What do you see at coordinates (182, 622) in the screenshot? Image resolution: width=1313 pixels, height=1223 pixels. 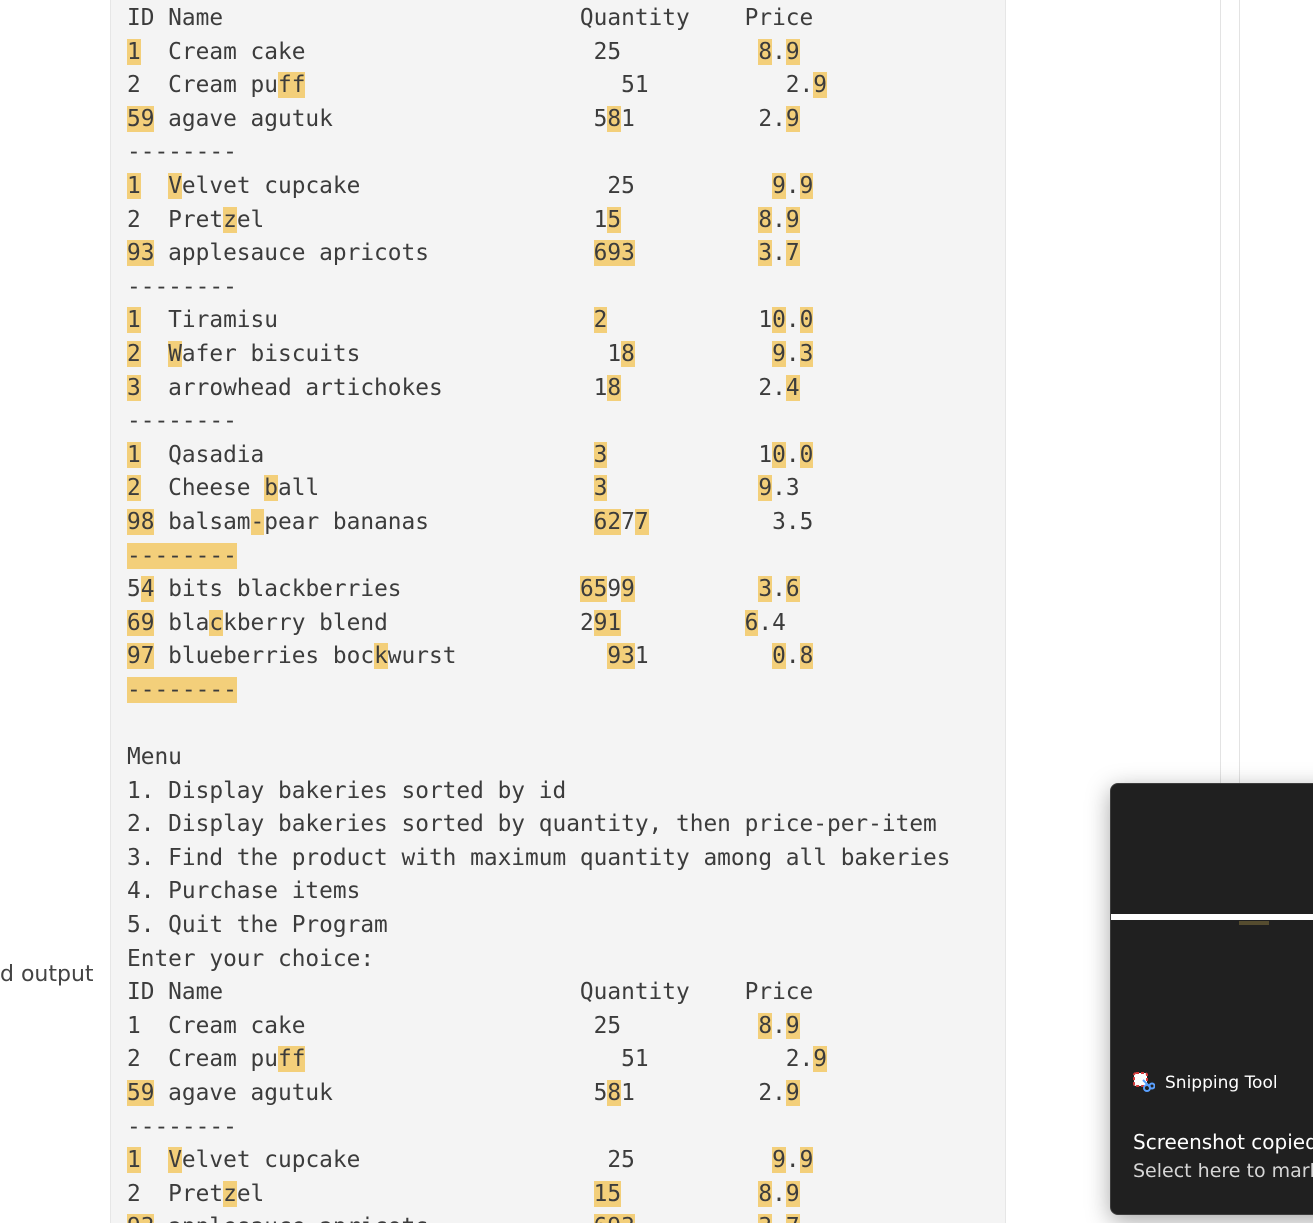 I see `output-text: bla` at bounding box center [182, 622].